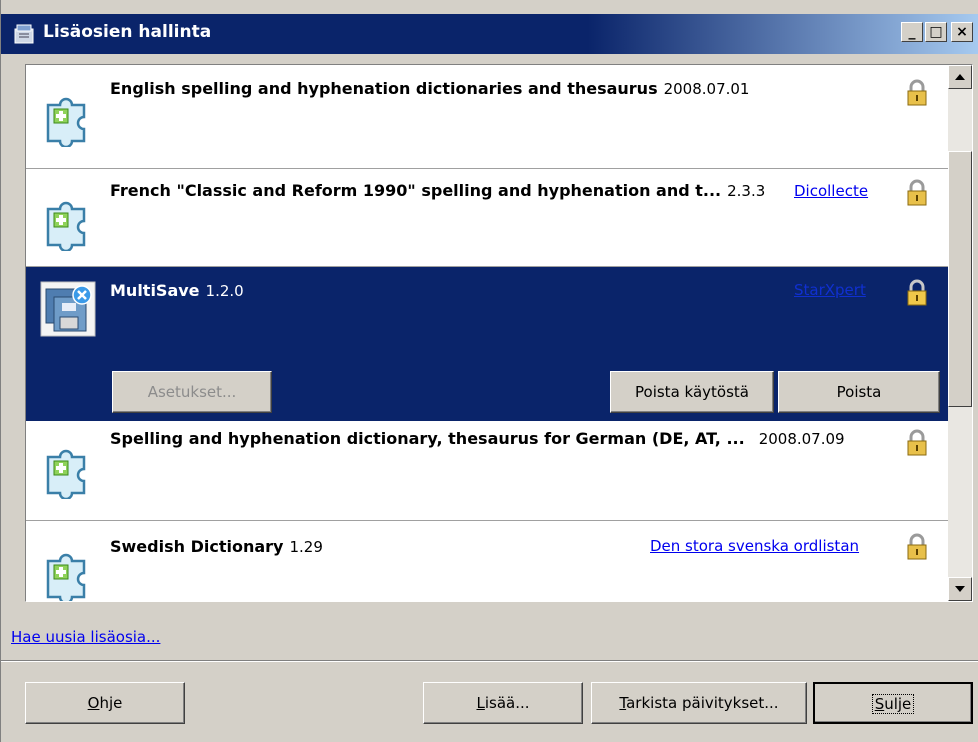  What do you see at coordinates (127, 32) in the screenshot?
I see `window-title: Lisäosien hallinta` at bounding box center [127, 32].